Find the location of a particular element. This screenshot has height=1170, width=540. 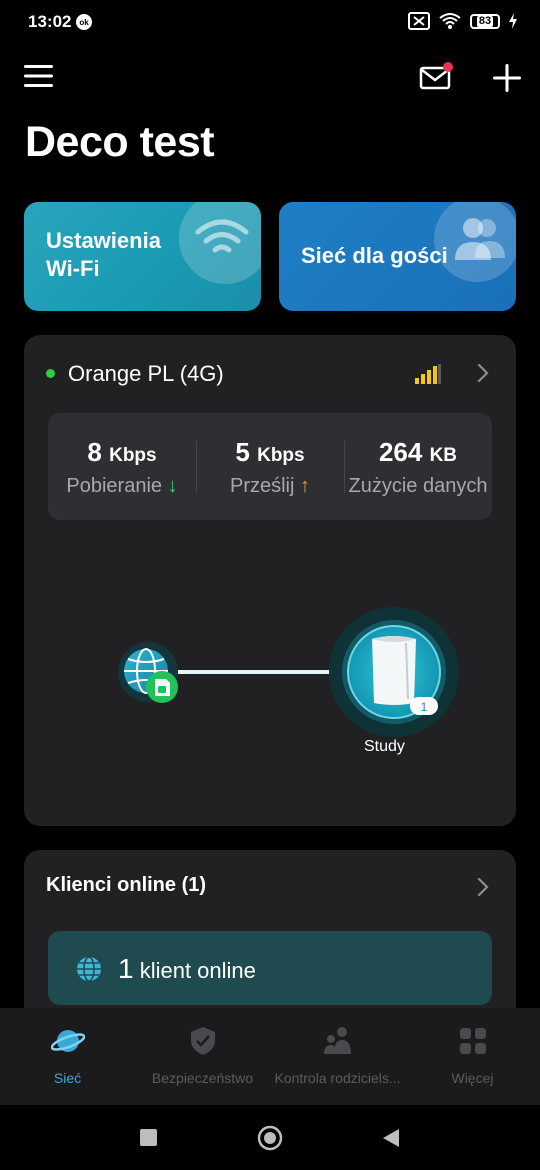

back-icon is located at coordinates (391, 1138).